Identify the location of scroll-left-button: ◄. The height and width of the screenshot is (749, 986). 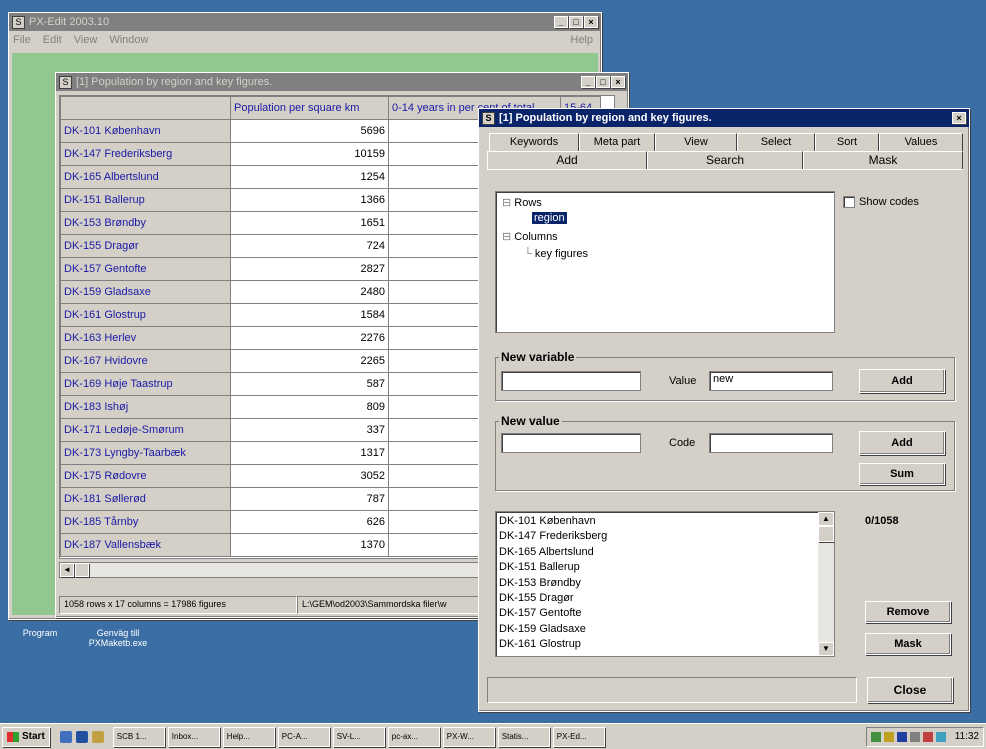
(67, 570).